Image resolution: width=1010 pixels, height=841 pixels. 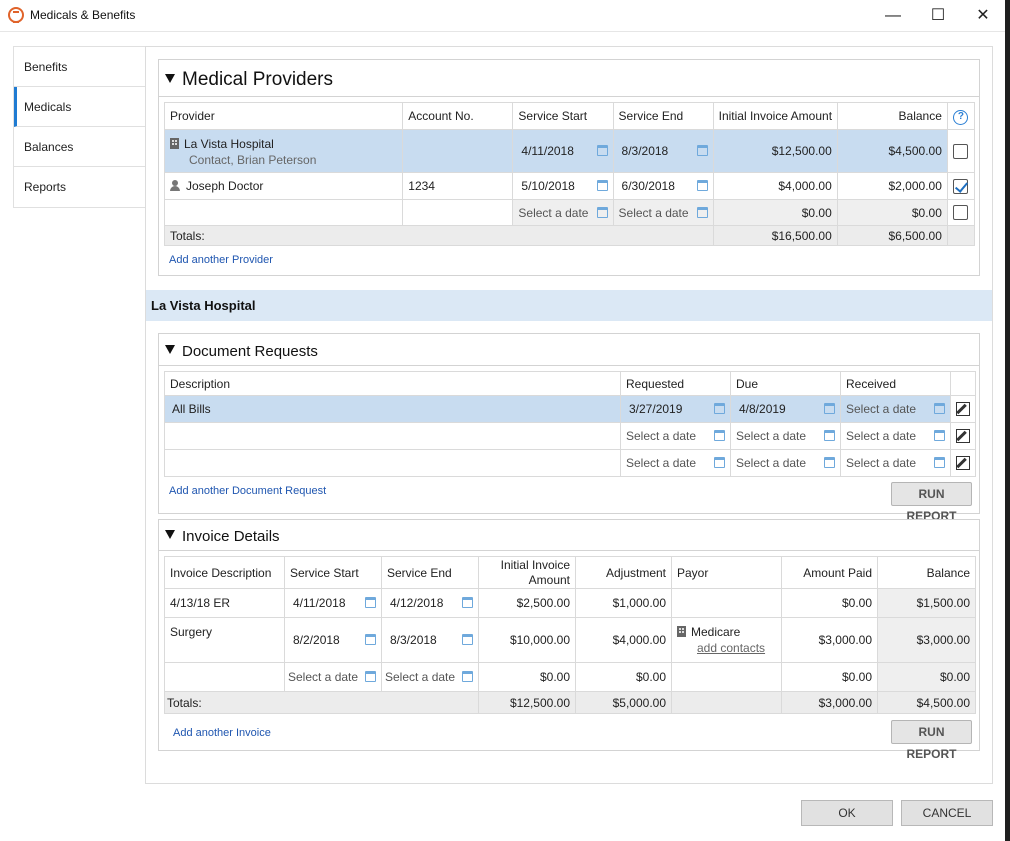 I want to click on table-row: Select a date Select a date $0.00 $0.00, so click(x=569, y=212).